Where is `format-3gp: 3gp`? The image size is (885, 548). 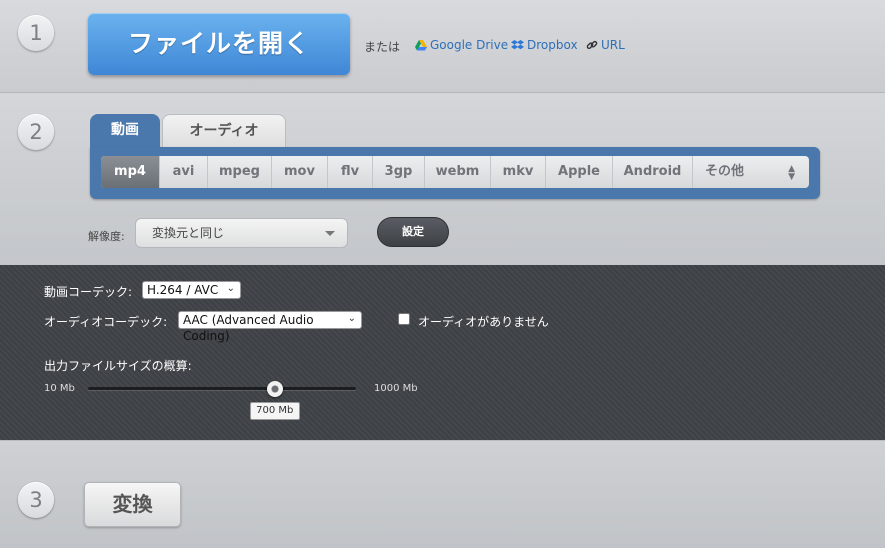 format-3gp: 3gp is located at coordinates (399, 172).